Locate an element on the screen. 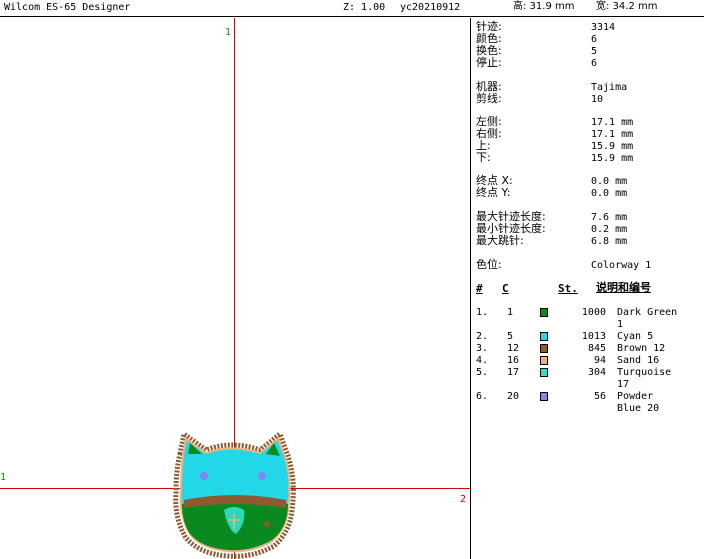 The height and width of the screenshot is (559, 704). bottom-extent-label: 下: is located at coordinates (483, 157).